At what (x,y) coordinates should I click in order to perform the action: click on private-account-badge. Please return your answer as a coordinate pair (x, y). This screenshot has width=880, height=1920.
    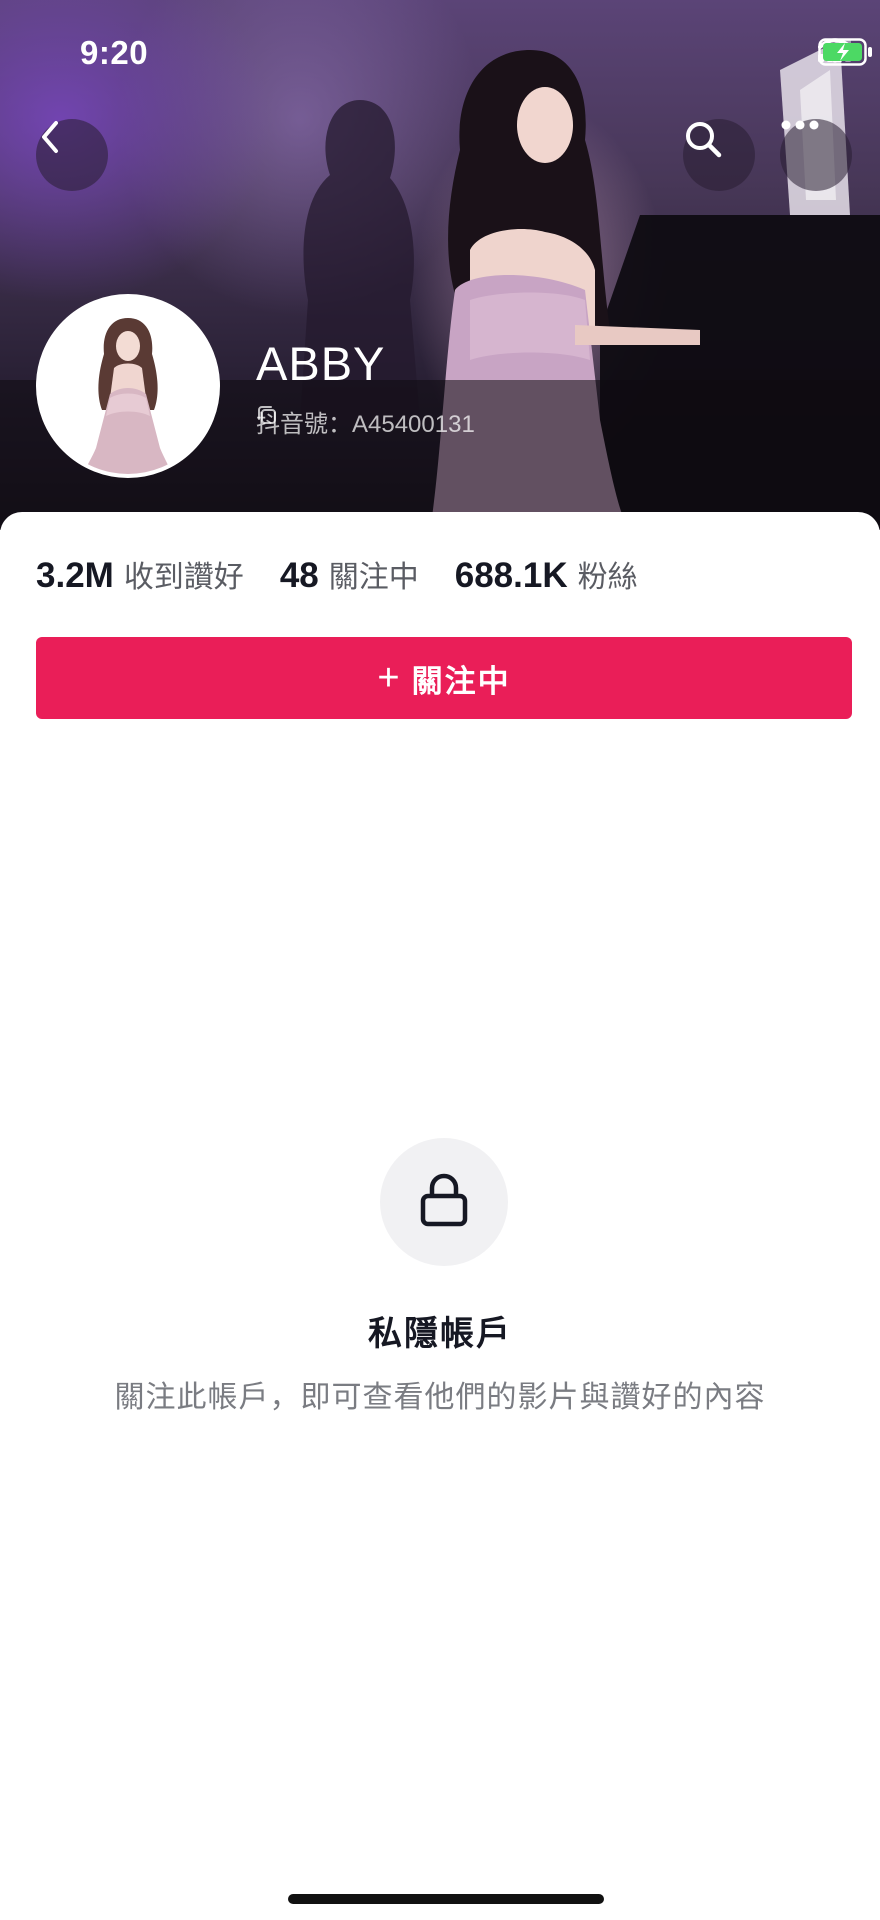
    Looking at the image, I should click on (444, 1202).